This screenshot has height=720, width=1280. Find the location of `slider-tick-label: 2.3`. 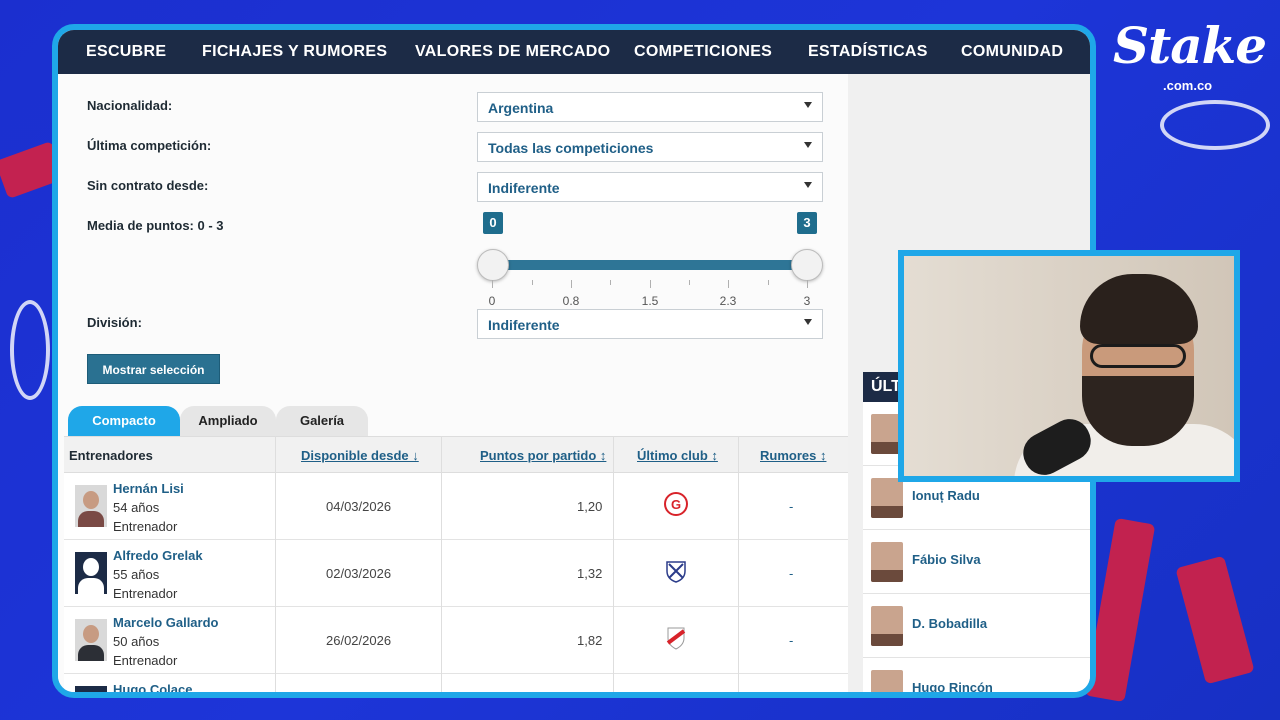

slider-tick-label: 2.3 is located at coordinates (728, 301).